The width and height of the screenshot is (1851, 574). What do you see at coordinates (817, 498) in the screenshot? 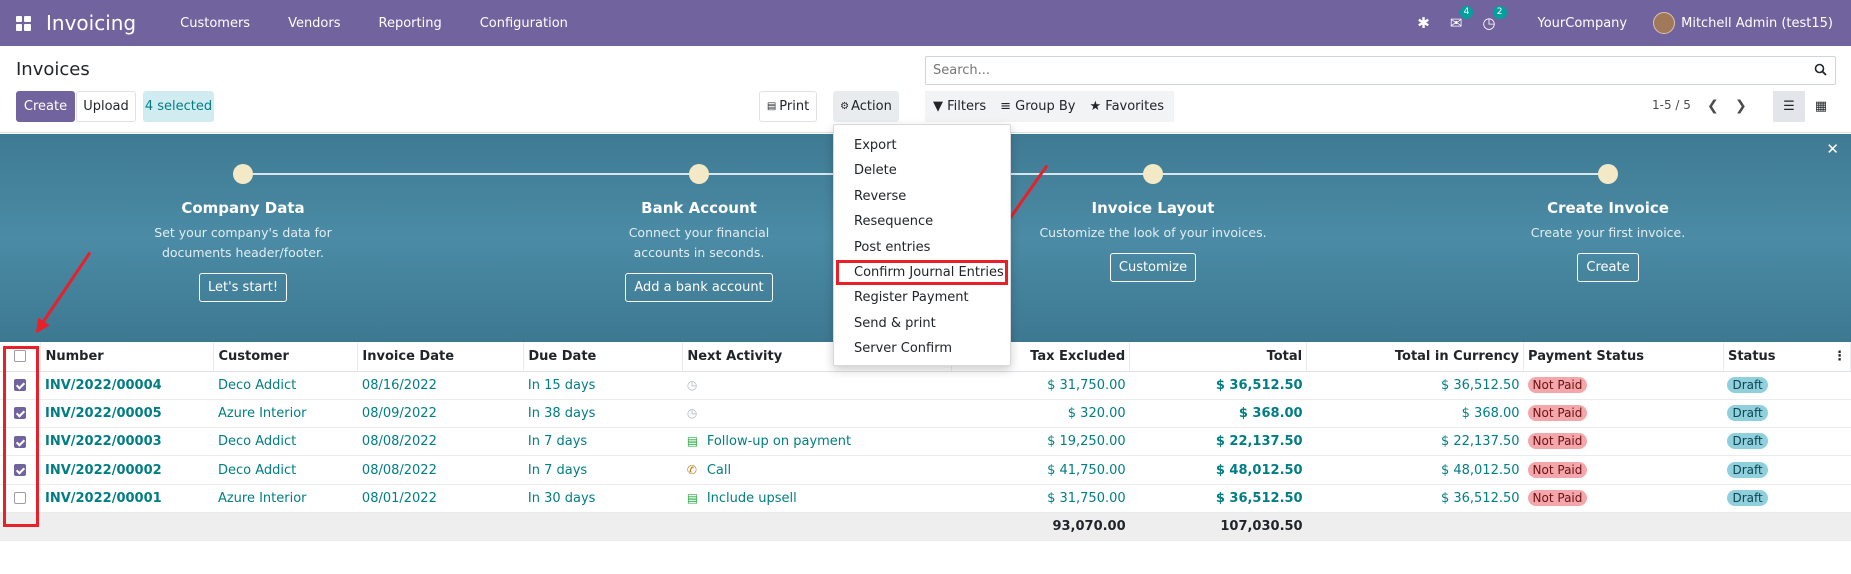
I see `next-activity: ▤ Include upsell` at bounding box center [817, 498].